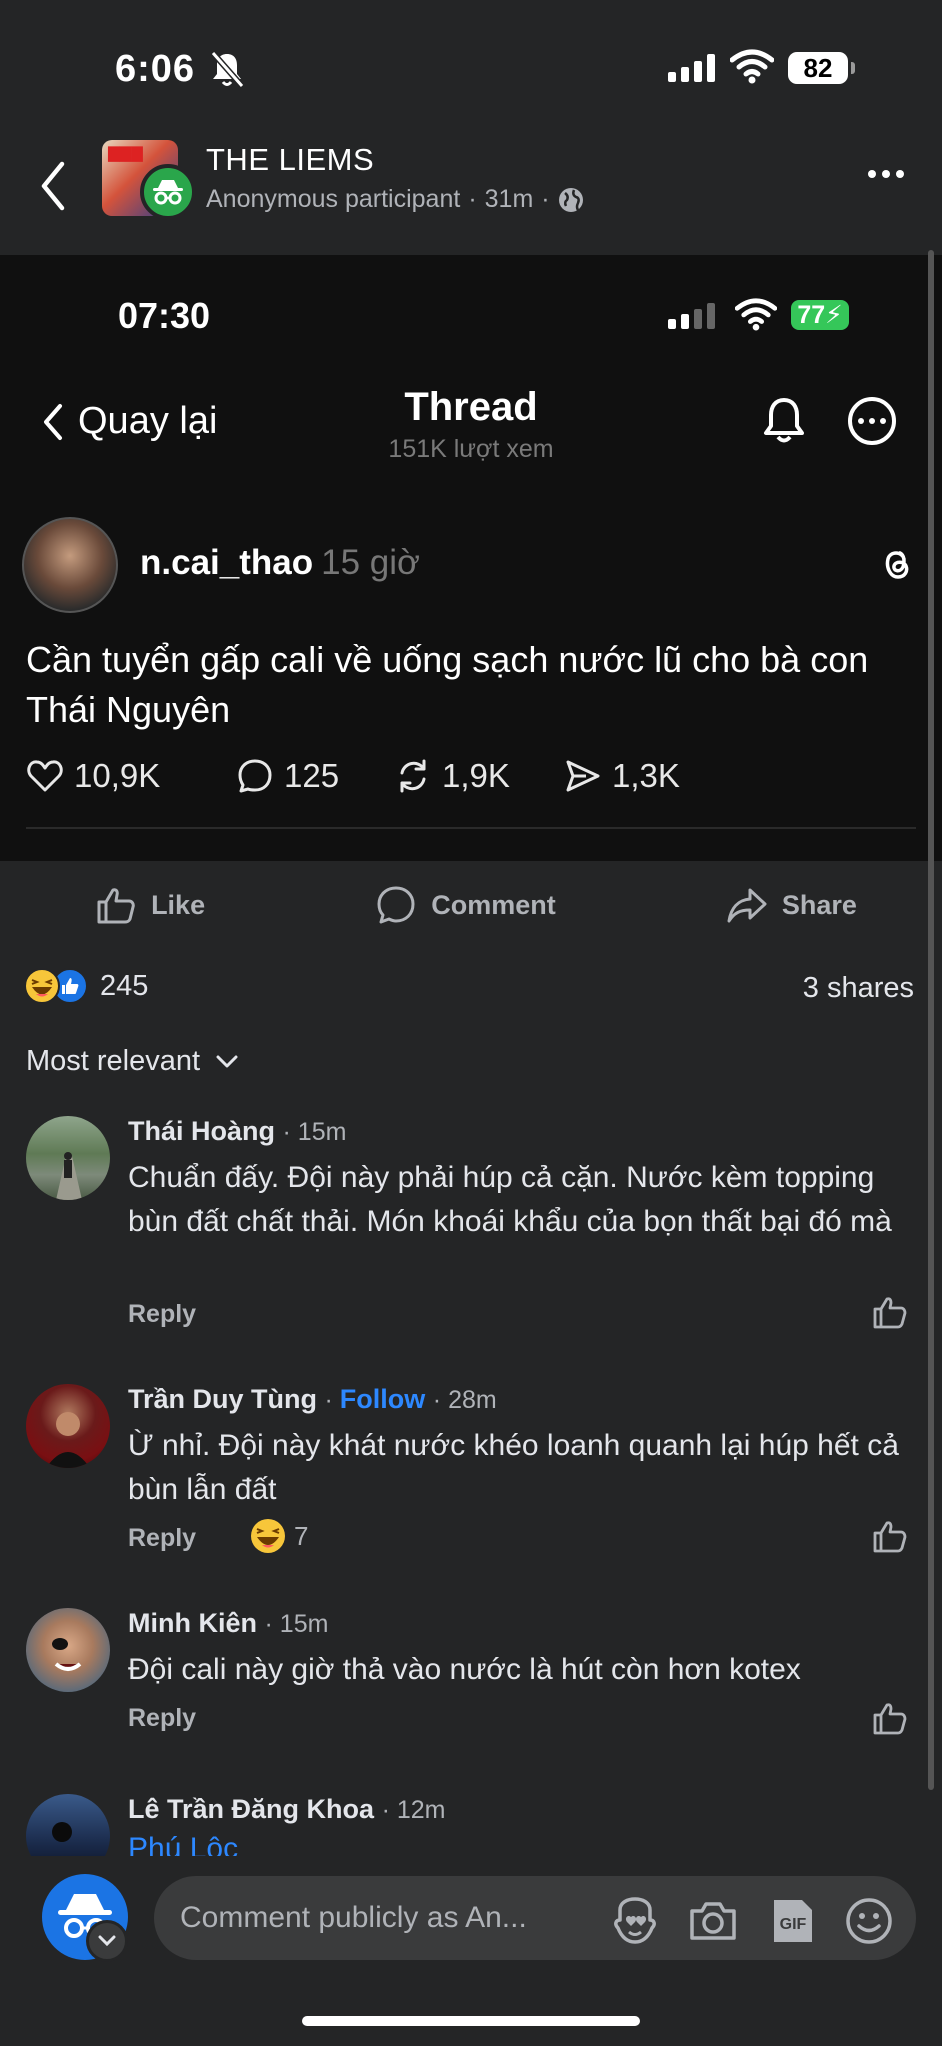 This screenshot has height=2046, width=942. What do you see at coordinates (290, 160) in the screenshot?
I see `group-name: THE LIEMS` at bounding box center [290, 160].